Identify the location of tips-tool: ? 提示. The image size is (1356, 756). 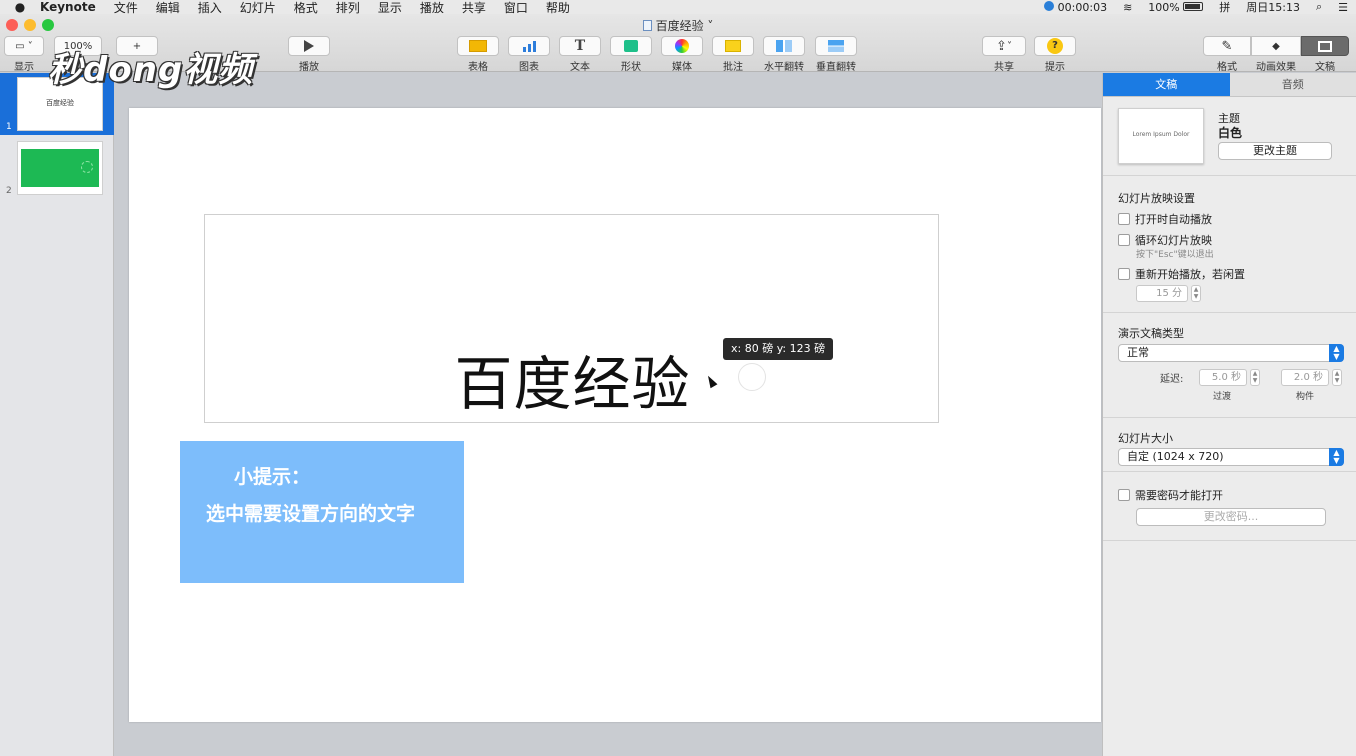
(1055, 54).